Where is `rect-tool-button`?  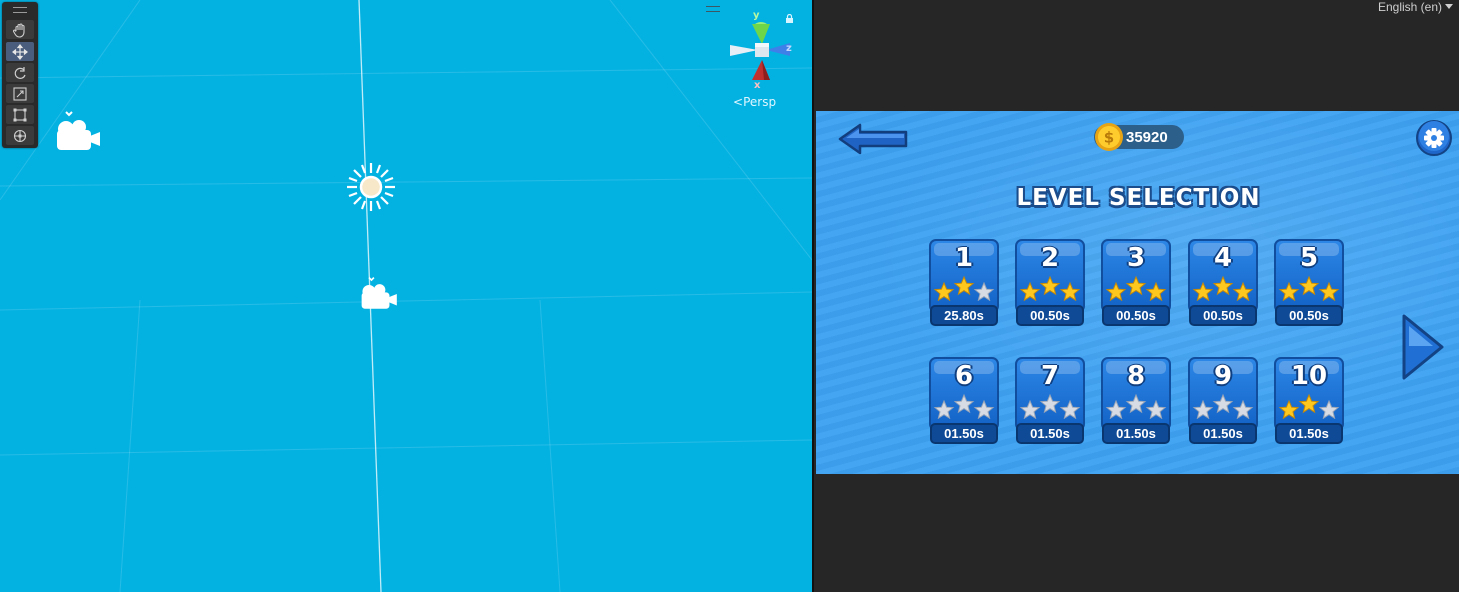
rect-tool-button is located at coordinates (20, 114).